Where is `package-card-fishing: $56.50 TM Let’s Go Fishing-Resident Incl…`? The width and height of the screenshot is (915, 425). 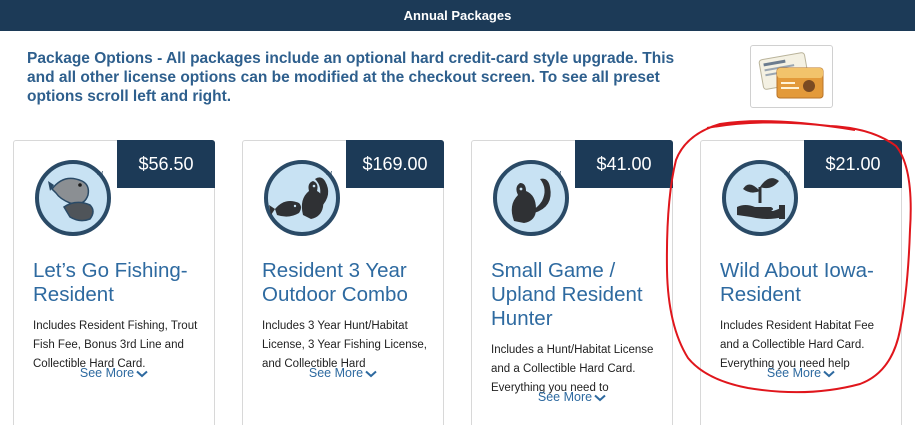 package-card-fishing: $56.50 TM Let’s Go Fishing-Resident Incl… is located at coordinates (114, 282).